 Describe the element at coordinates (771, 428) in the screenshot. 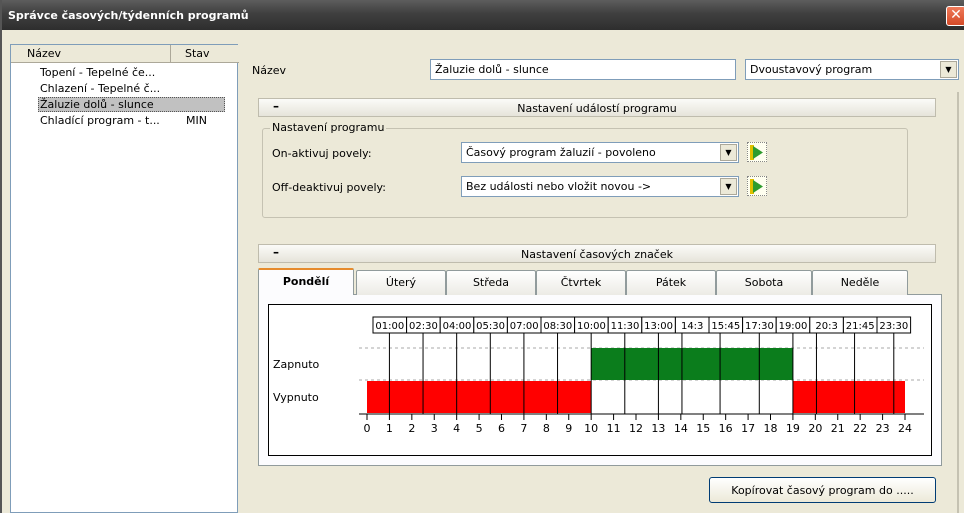

I see `hour-tick-label: 18` at that location.